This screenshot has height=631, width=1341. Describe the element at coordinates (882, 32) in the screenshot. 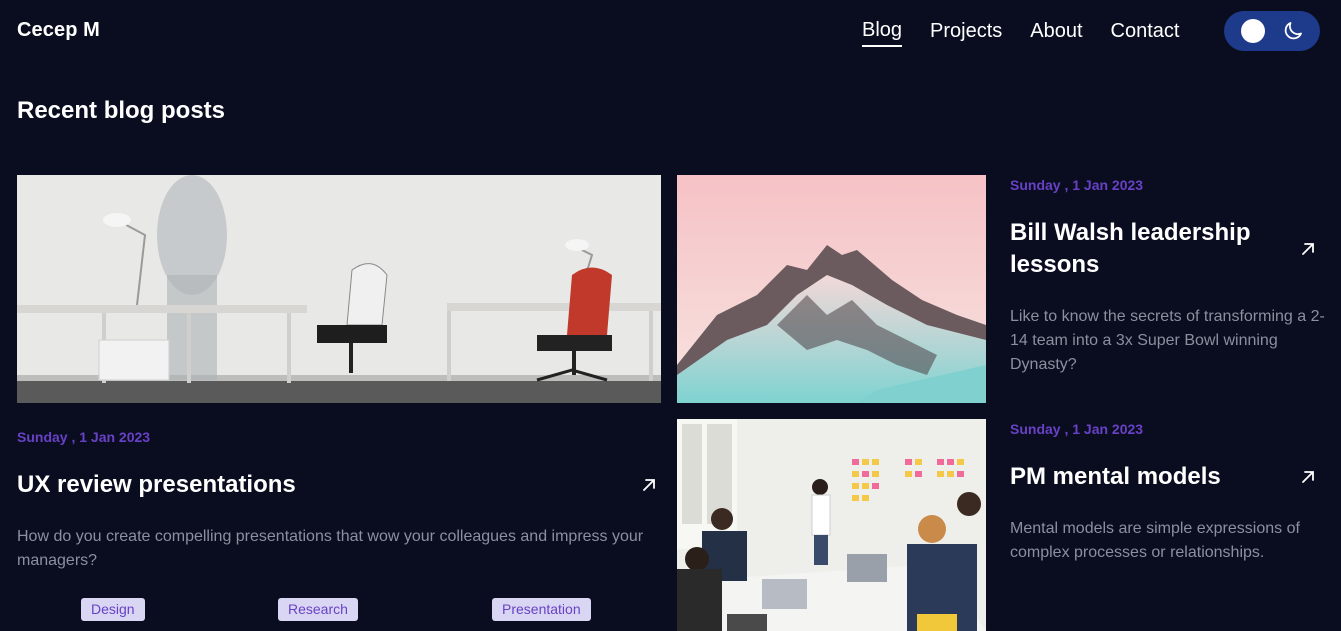

I see `nav-blog: Blog` at that location.